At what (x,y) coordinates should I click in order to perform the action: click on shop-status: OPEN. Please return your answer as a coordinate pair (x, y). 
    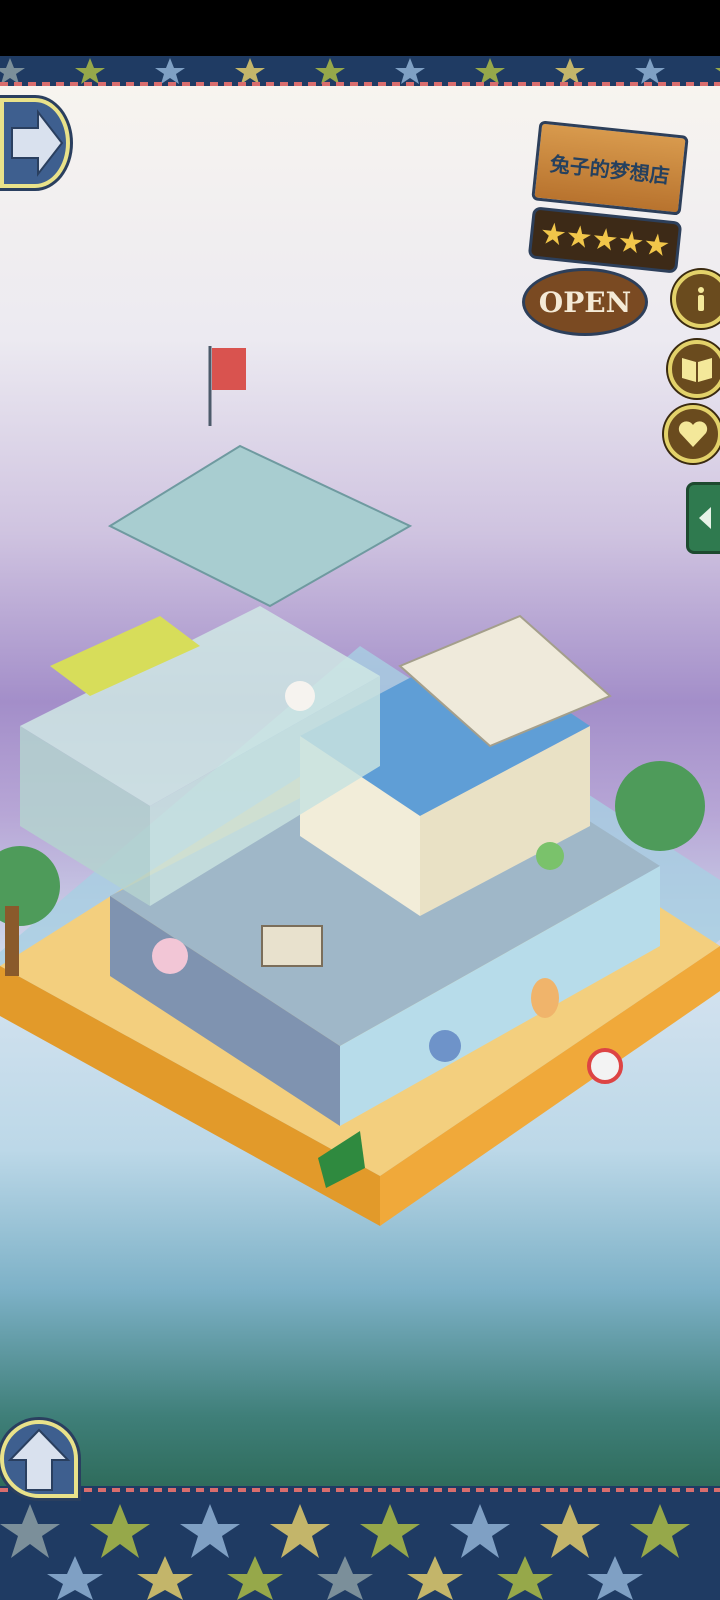
    Looking at the image, I should click on (585, 302).